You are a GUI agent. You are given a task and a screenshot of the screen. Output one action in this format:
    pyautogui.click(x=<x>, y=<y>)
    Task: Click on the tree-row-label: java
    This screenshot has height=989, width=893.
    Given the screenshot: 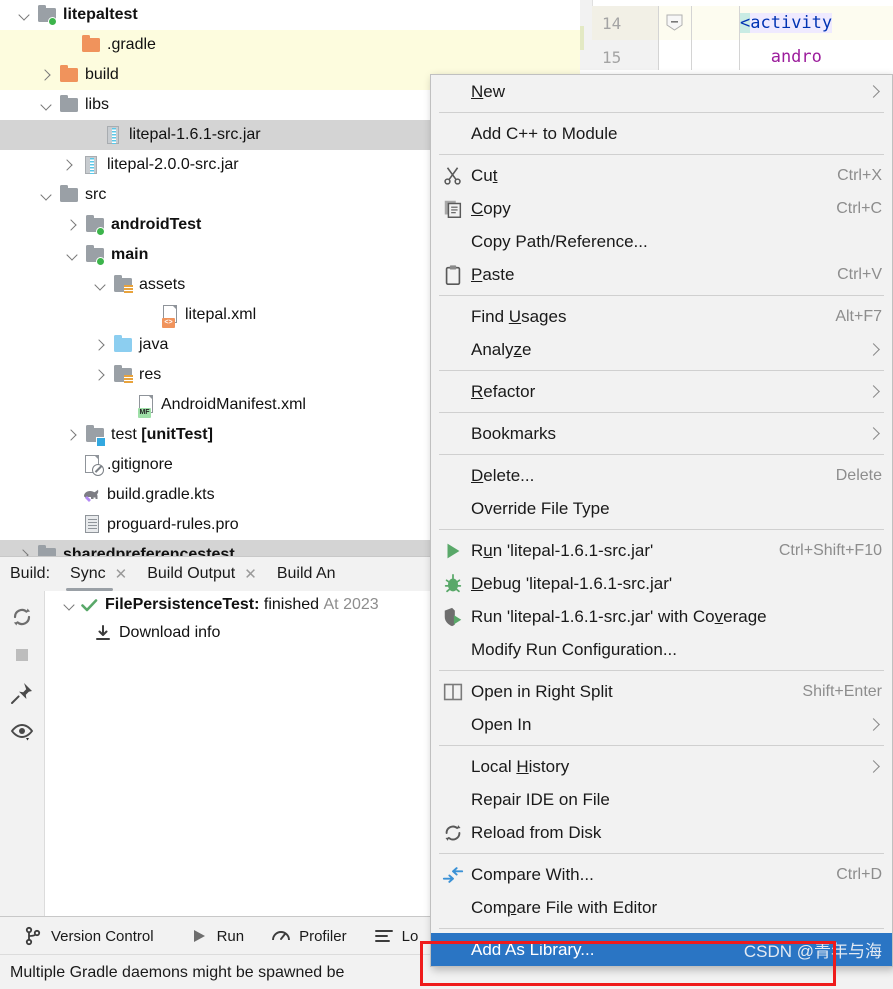 What is the action you would take?
    pyautogui.click(x=154, y=344)
    